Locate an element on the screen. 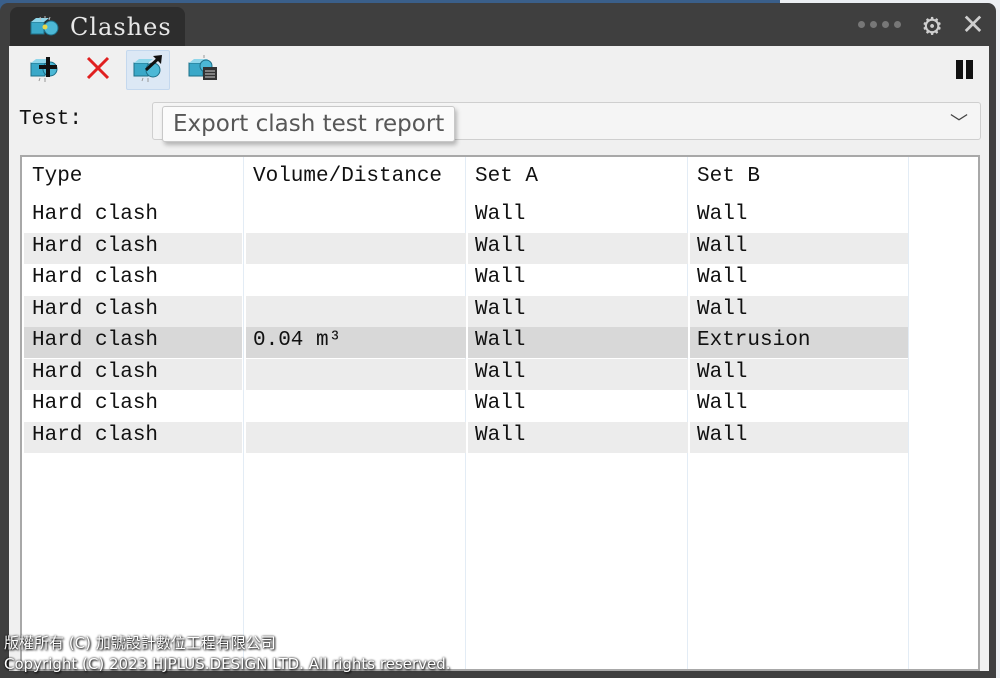 This screenshot has height=678, width=1000. title-bar: Clashes ⚙ ✕ is located at coordinates (498, 24).